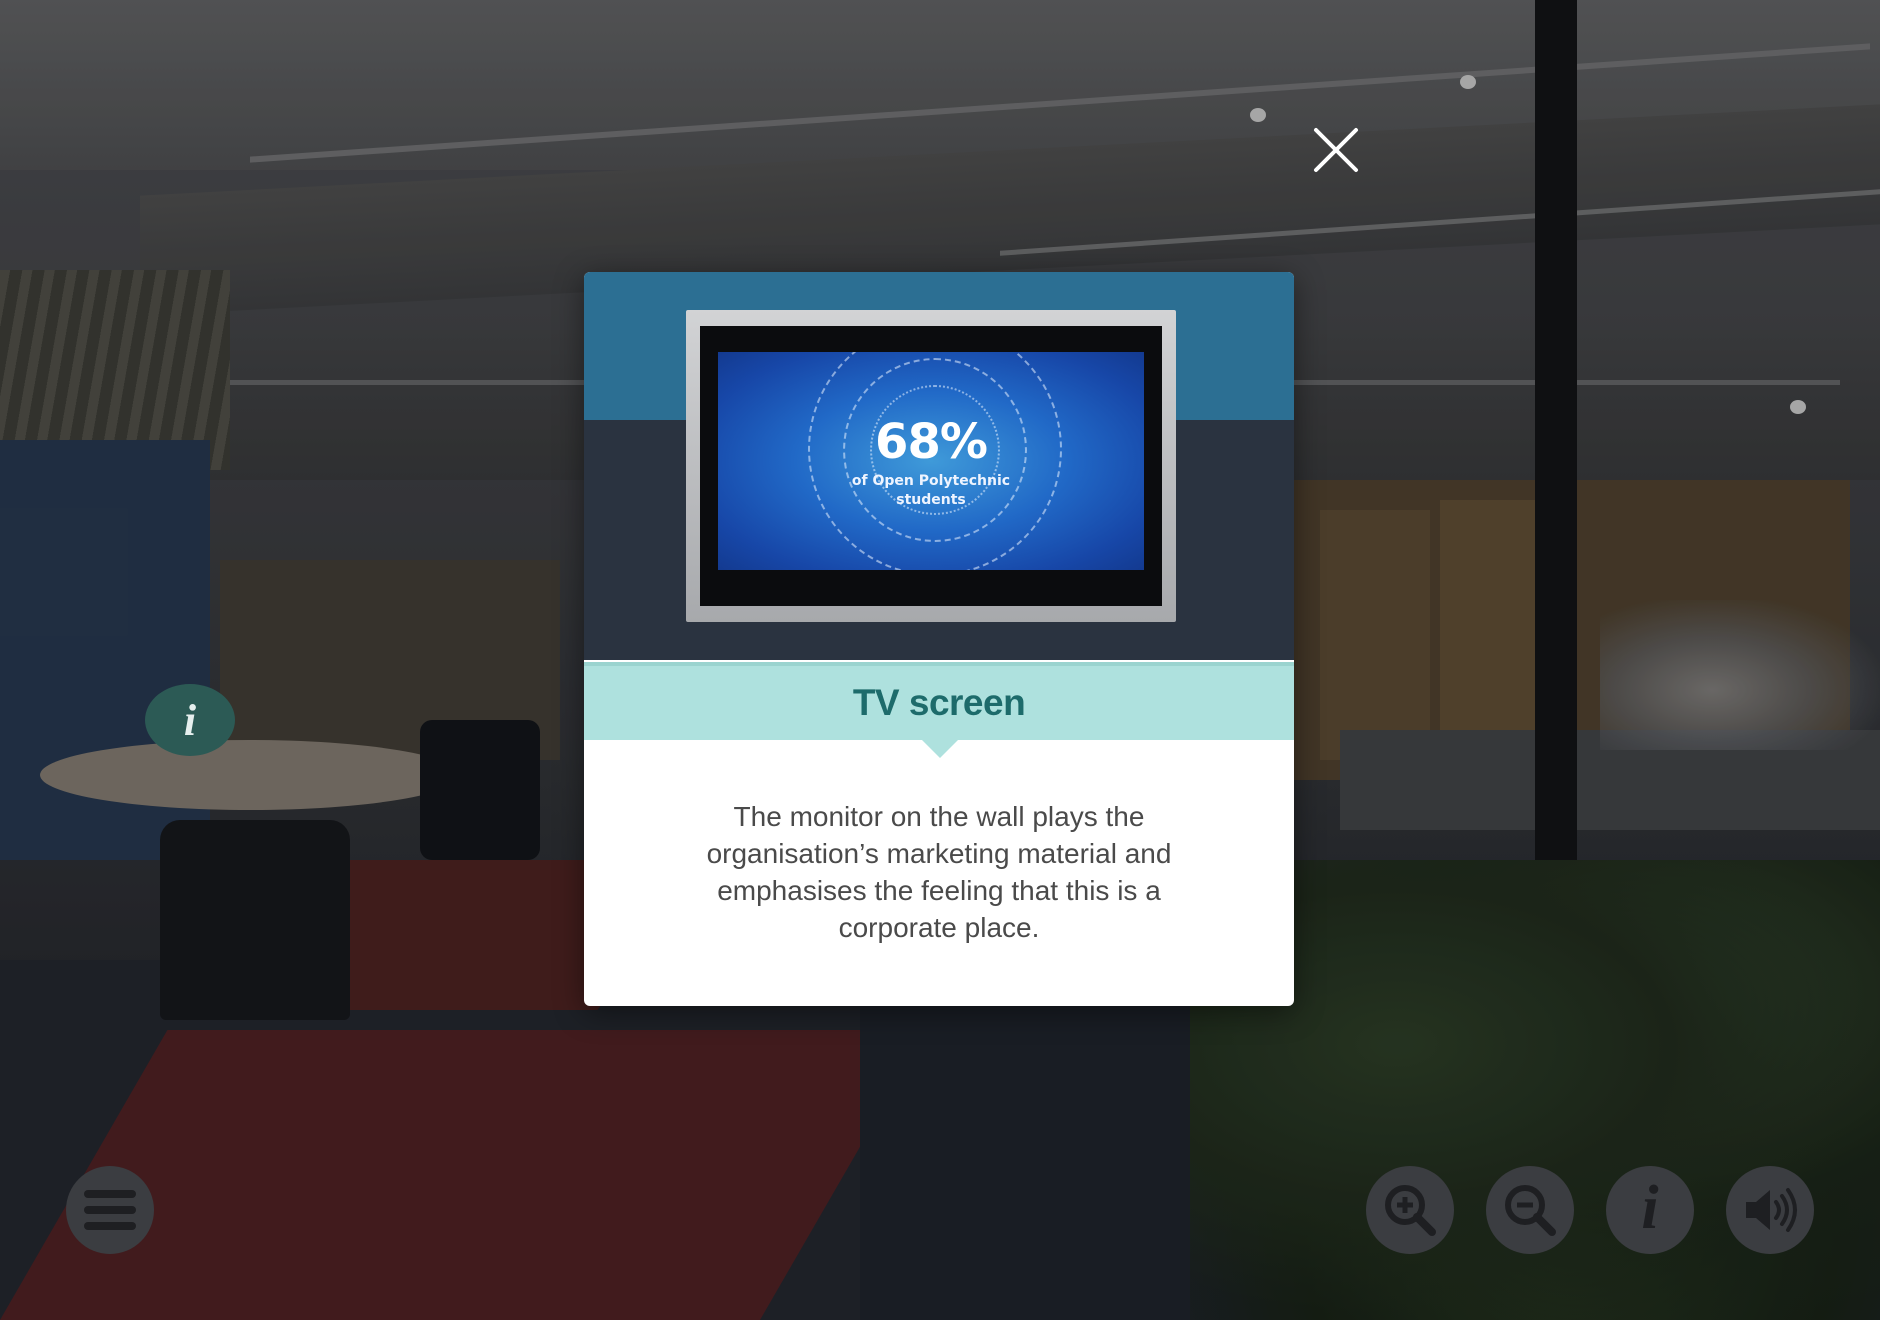  Describe the element at coordinates (931, 481) in the screenshot. I see `tv-subline-1: of Open Polytechnic` at that location.